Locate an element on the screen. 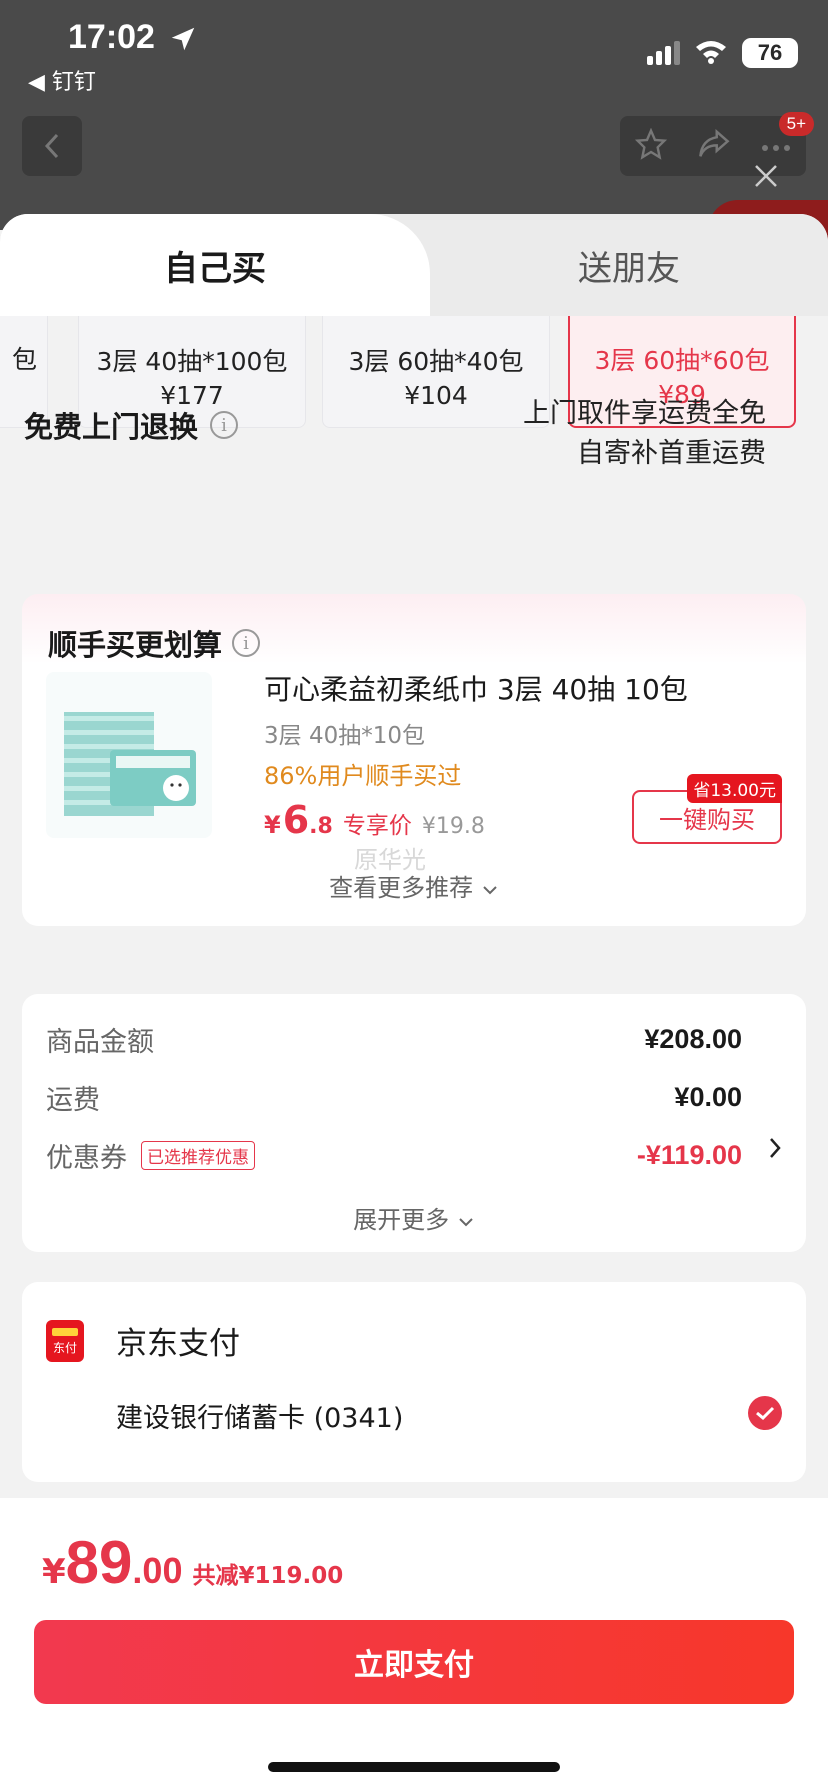  wifi-icon is located at coordinates (711, 53).